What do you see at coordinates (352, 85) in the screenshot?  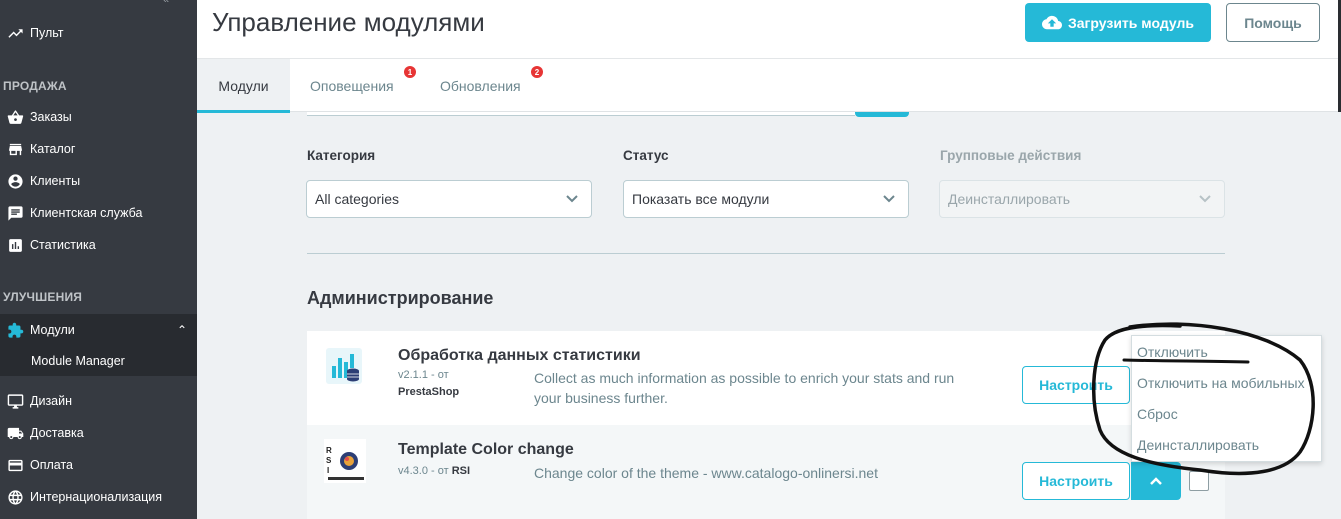 I see `tab-label: Оповещения` at bounding box center [352, 85].